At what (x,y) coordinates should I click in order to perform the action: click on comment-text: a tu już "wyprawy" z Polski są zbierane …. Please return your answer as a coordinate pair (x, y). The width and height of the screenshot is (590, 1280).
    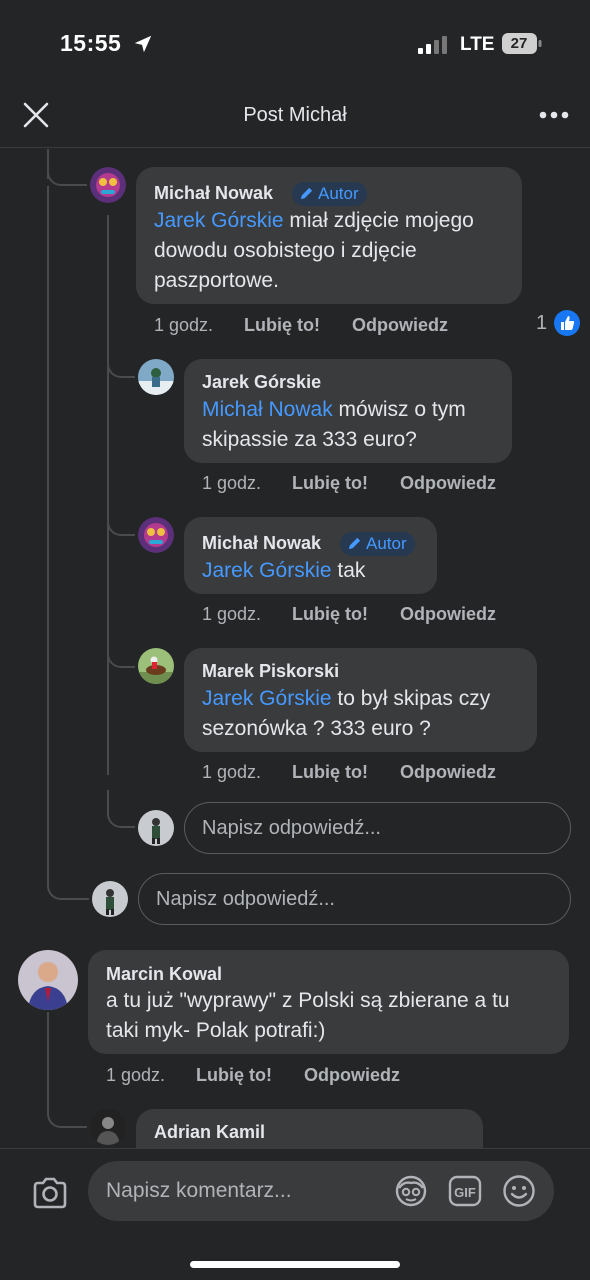
    Looking at the image, I should click on (336, 1016).